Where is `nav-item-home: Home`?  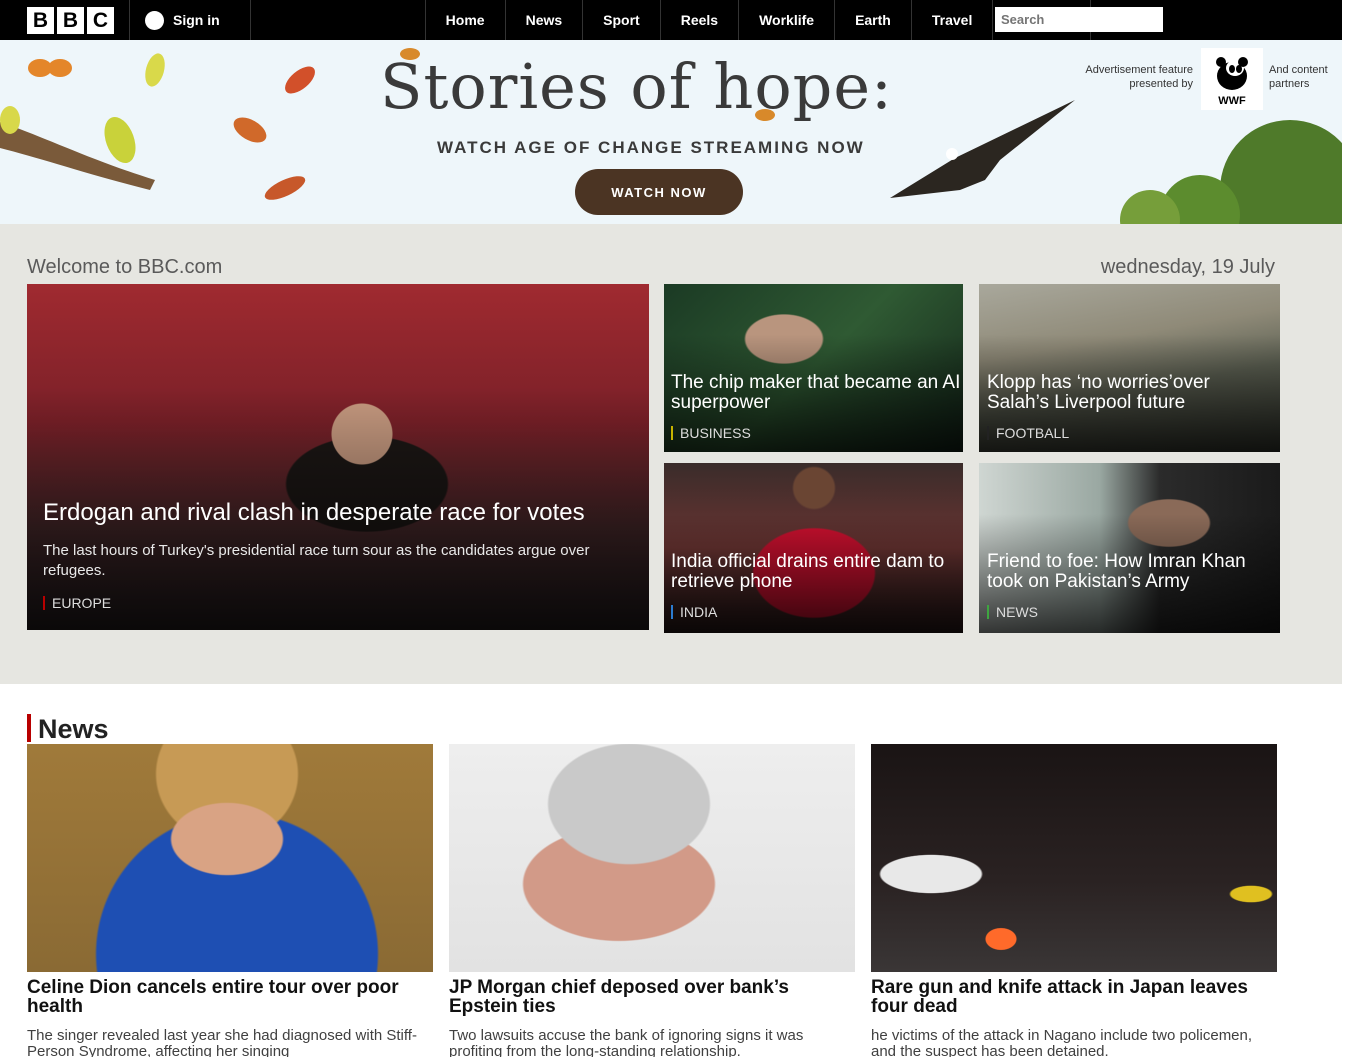
nav-item-home: Home is located at coordinates (464, 20).